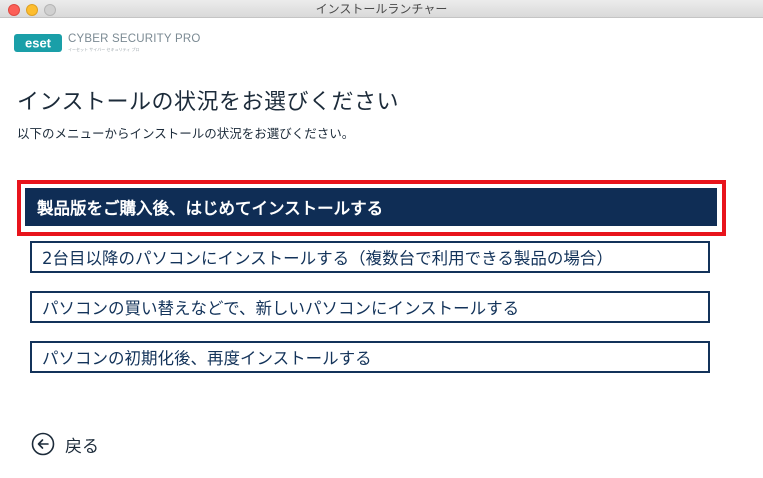  I want to click on option-label: パソコンの買い替えなどで、新しいパソコンにインストールする, so click(281, 308).